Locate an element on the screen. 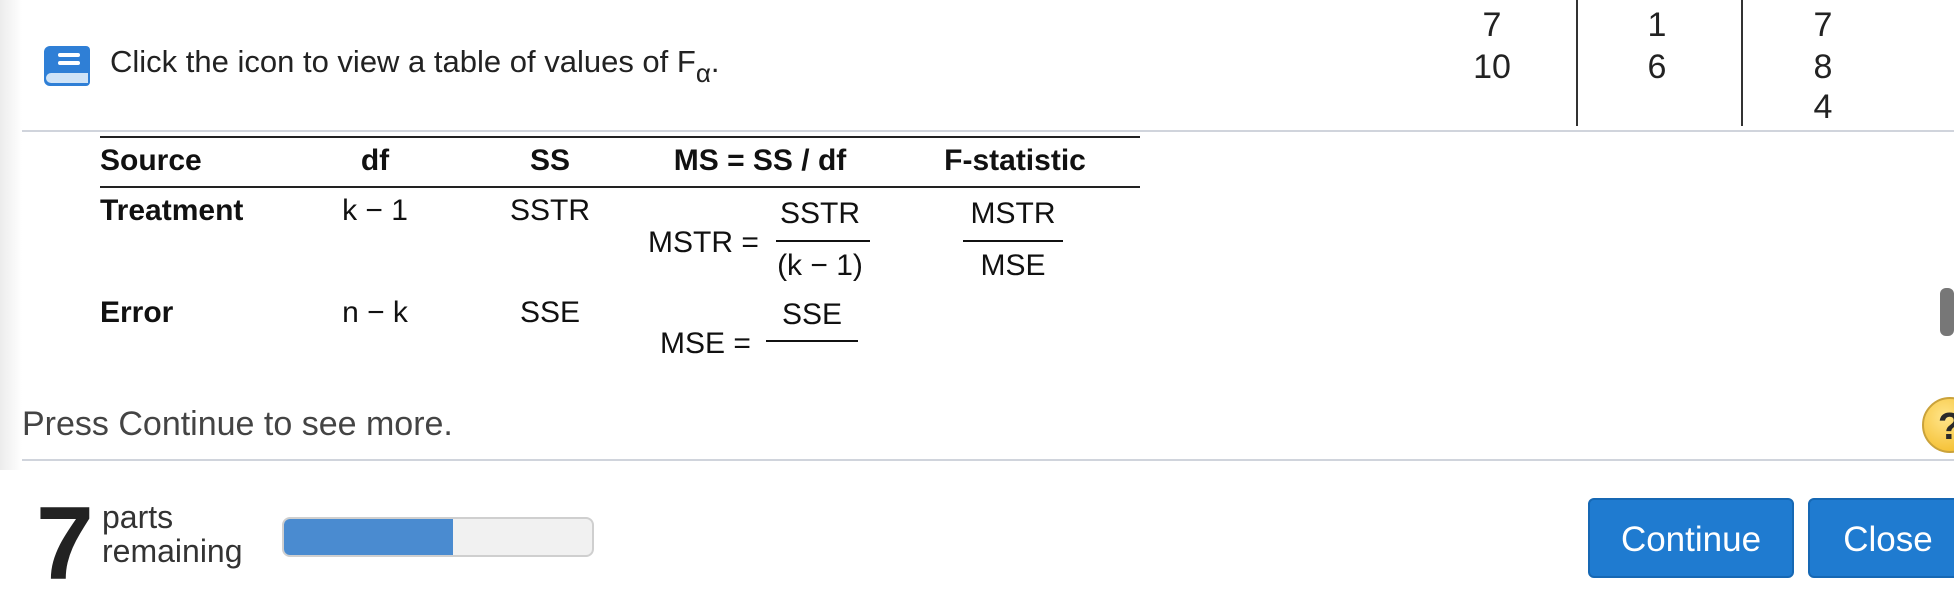 This screenshot has height=602, width=1954. row-treatment-ms-denominator: (k − 1) is located at coordinates (820, 265).